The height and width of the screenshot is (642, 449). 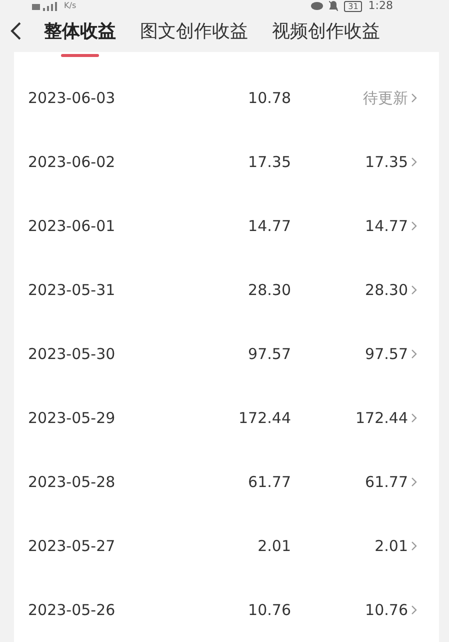 I want to click on speed-unit: K/s, so click(x=70, y=6).